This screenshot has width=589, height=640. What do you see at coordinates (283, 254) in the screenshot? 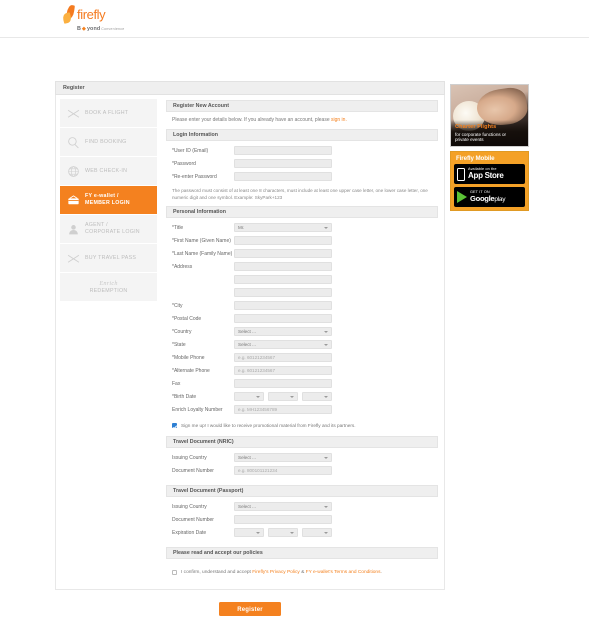
I see `last-name-input` at bounding box center [283, 254].